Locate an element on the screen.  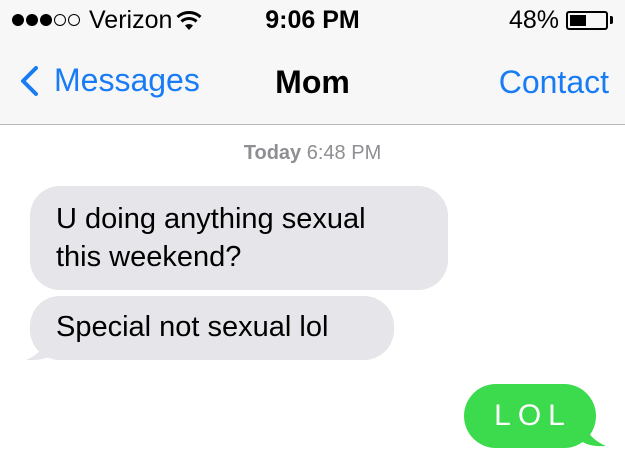
message-text: Special not sexual lol is located at coordinates (192, 327).